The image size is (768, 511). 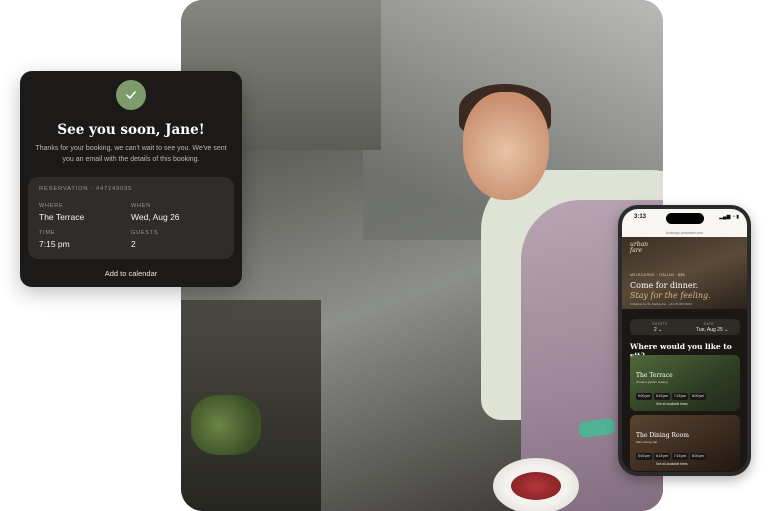 What do you see at coordinates (660, 324) in the screenshot?
I see `guests-picker-label: GUESTS` at bounding box center [660, 324].